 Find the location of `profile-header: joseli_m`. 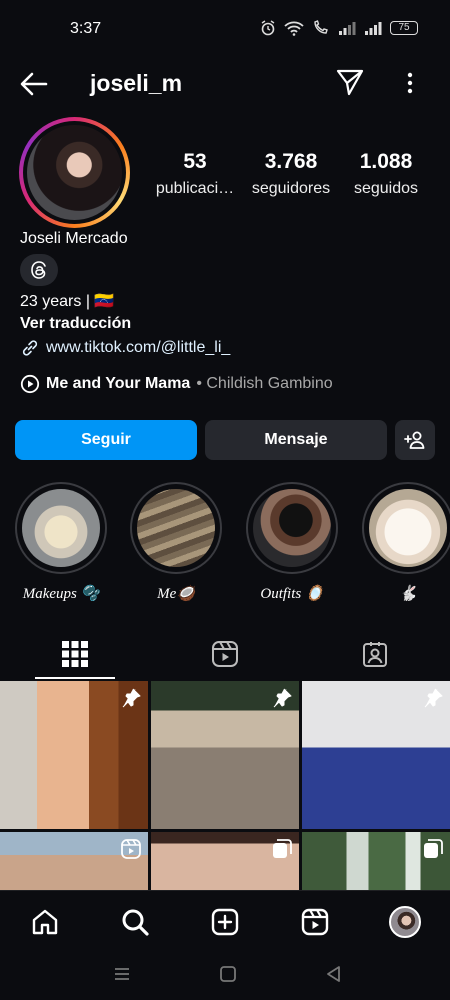

profile-header: joseli_m is located at coordinates (225, 83).